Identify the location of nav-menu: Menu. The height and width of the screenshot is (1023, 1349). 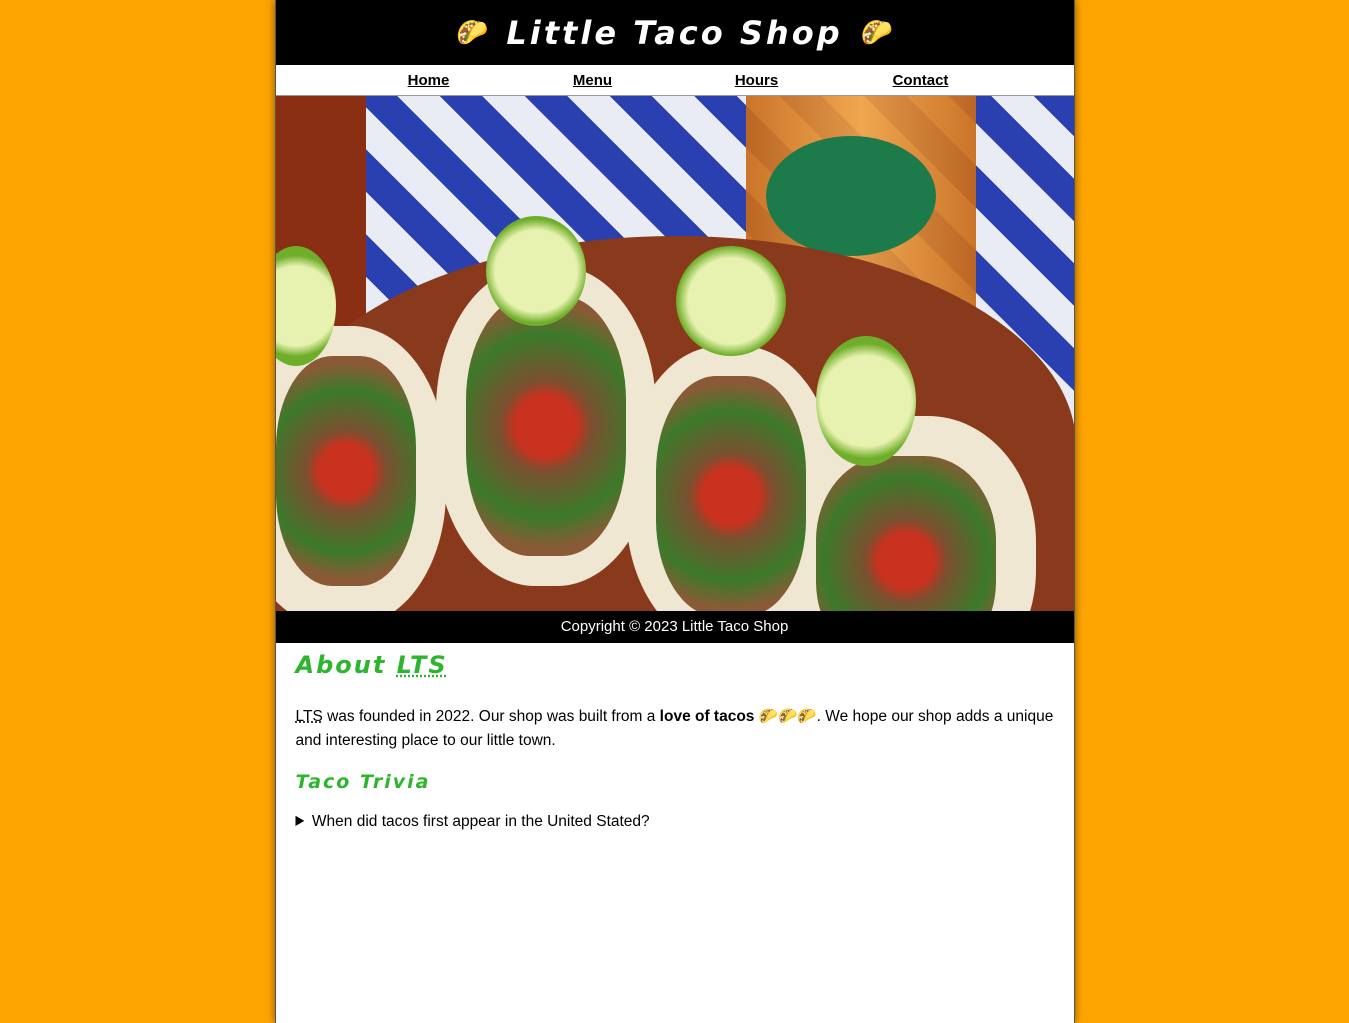
(593, 80).